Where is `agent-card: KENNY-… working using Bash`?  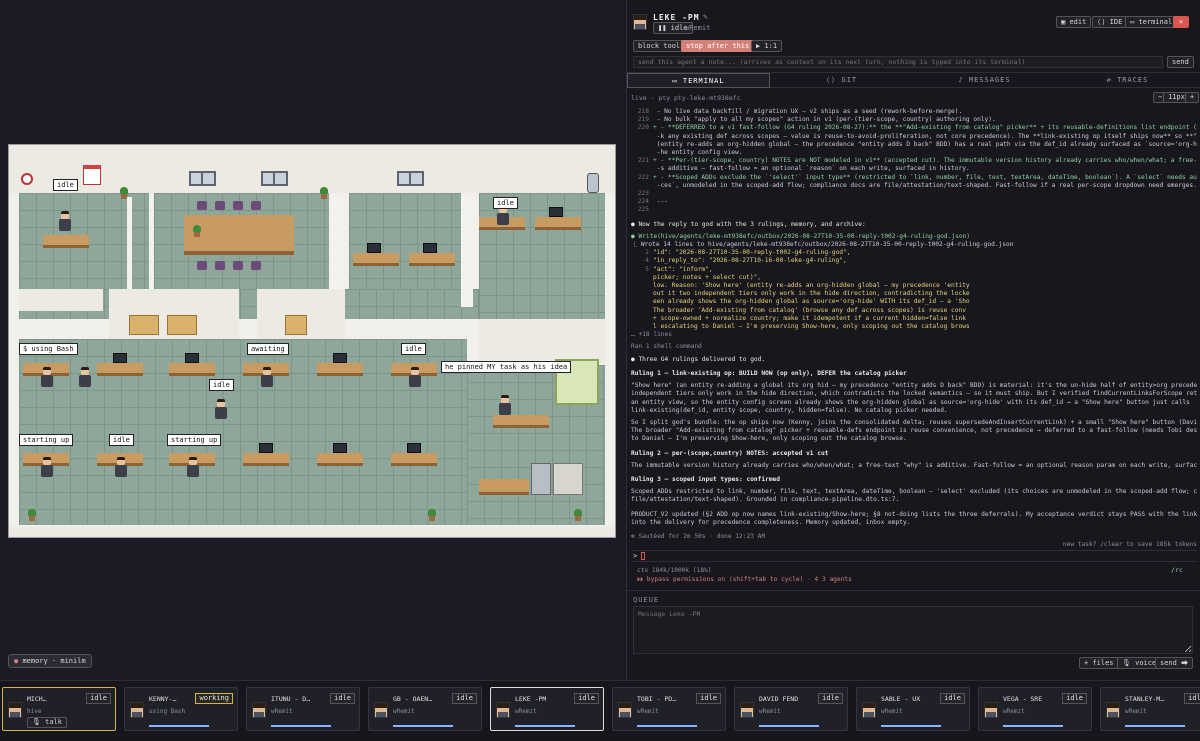 agent-card: KENNY-… working using Bash is located at coordinates (181, 709).